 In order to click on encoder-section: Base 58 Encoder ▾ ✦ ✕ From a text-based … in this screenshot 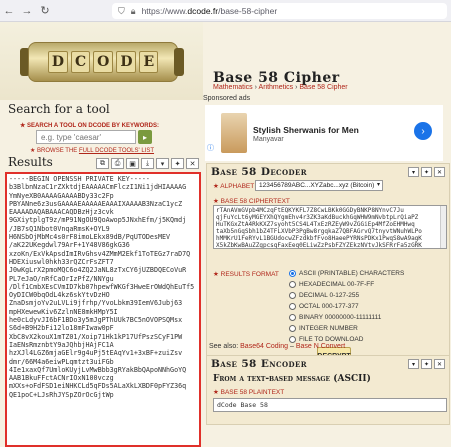, I will do `click(328, 390)`.